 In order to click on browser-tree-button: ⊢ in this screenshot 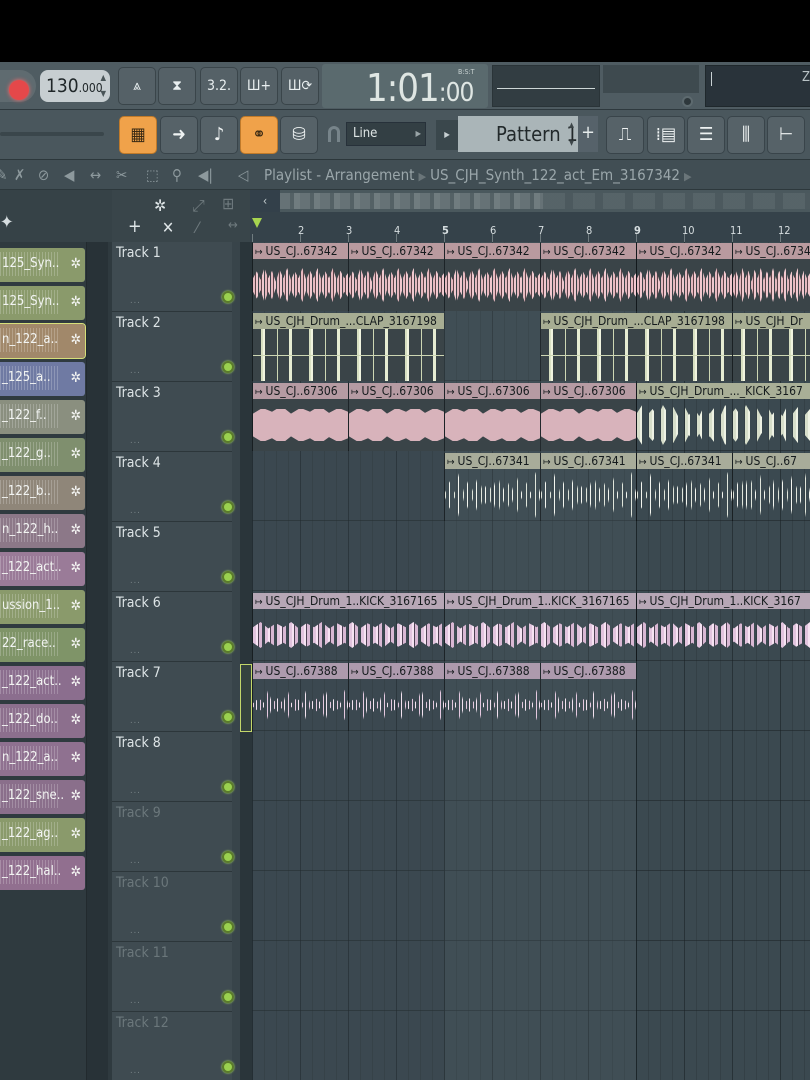, I will do `click(786, 135)`.